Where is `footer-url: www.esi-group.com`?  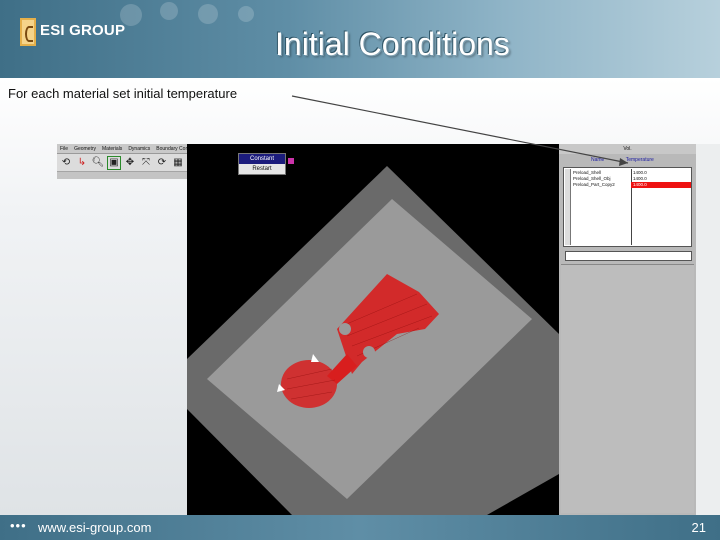
footer-url: www.esi-group.com is located at coordinates (94, 527).